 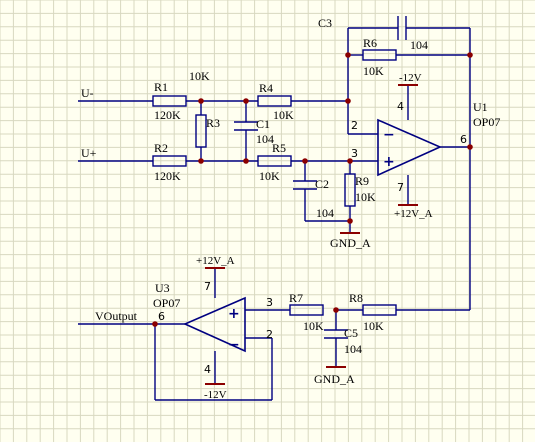 I want to click on u3-pin-vpos: 7, so click(x=207, y=286).